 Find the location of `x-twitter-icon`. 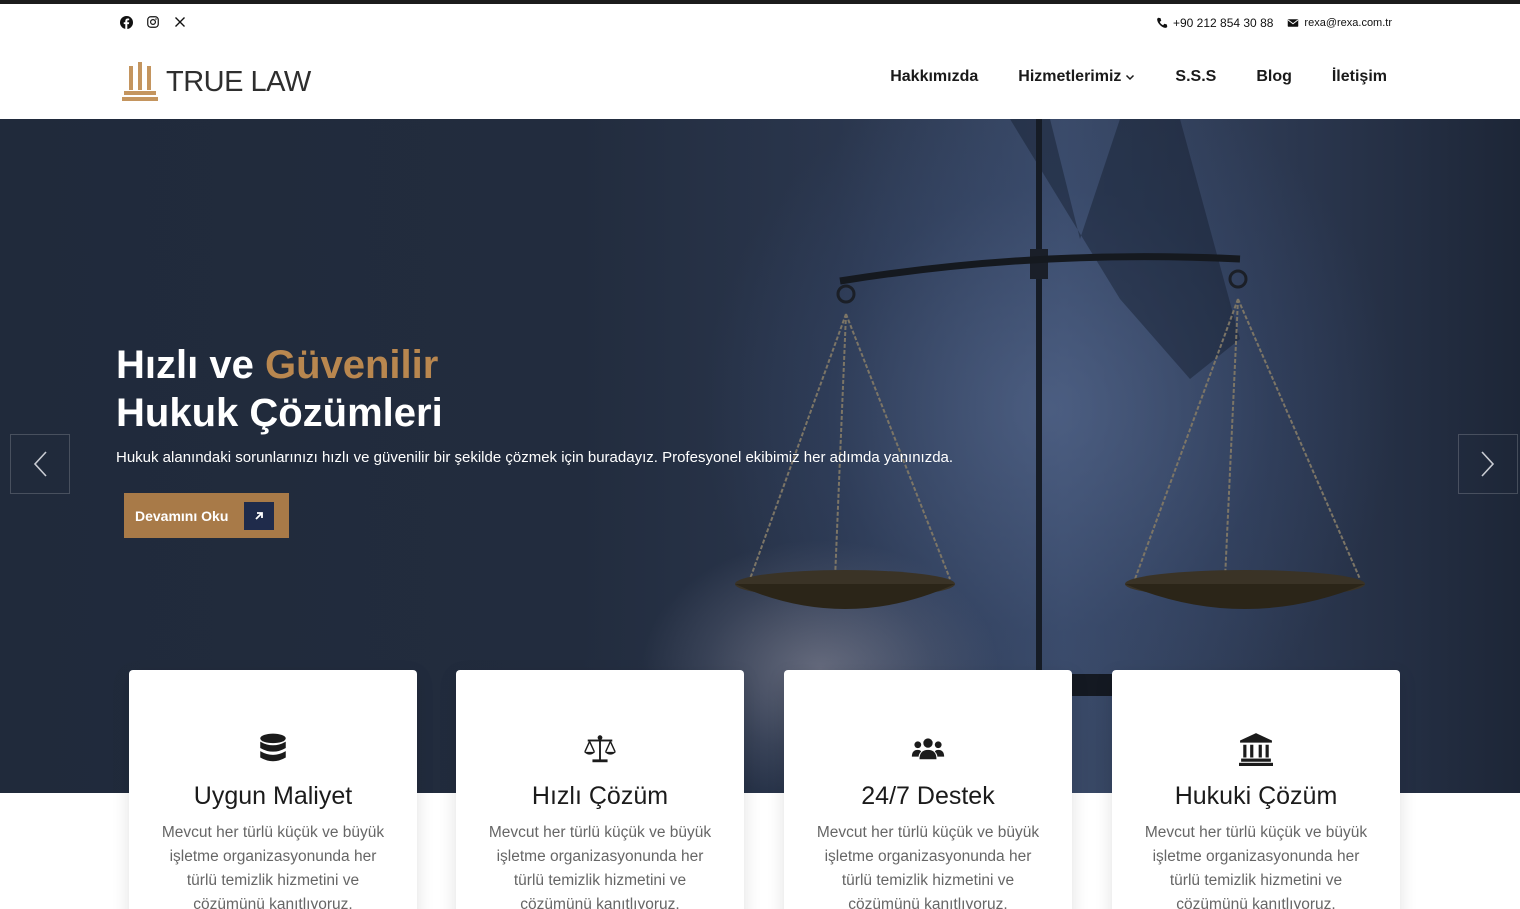

x-twitter-icon is located at coordinates (180, 22).